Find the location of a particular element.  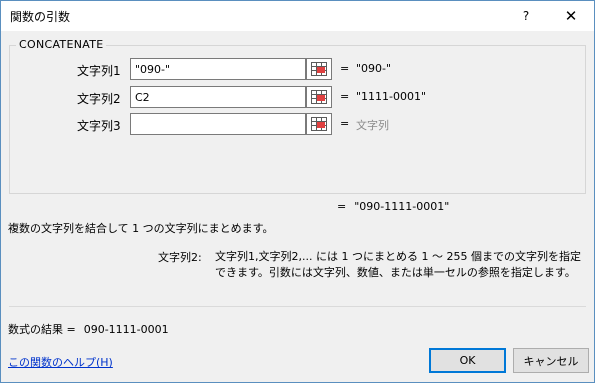

argument-result: "1111-0001" is located at coordinates (391, 96).